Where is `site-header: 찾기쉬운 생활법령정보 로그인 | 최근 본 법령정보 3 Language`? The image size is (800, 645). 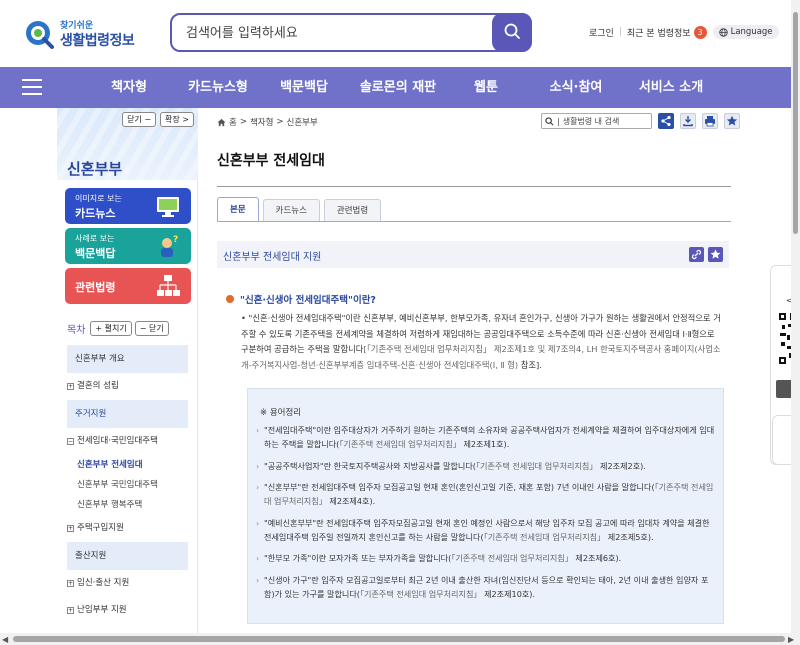
site-header: 찾기쉬운 생활법령정보 로그인 | 최근 본 법령정보 3 Language is located at coordinates (400, 33).